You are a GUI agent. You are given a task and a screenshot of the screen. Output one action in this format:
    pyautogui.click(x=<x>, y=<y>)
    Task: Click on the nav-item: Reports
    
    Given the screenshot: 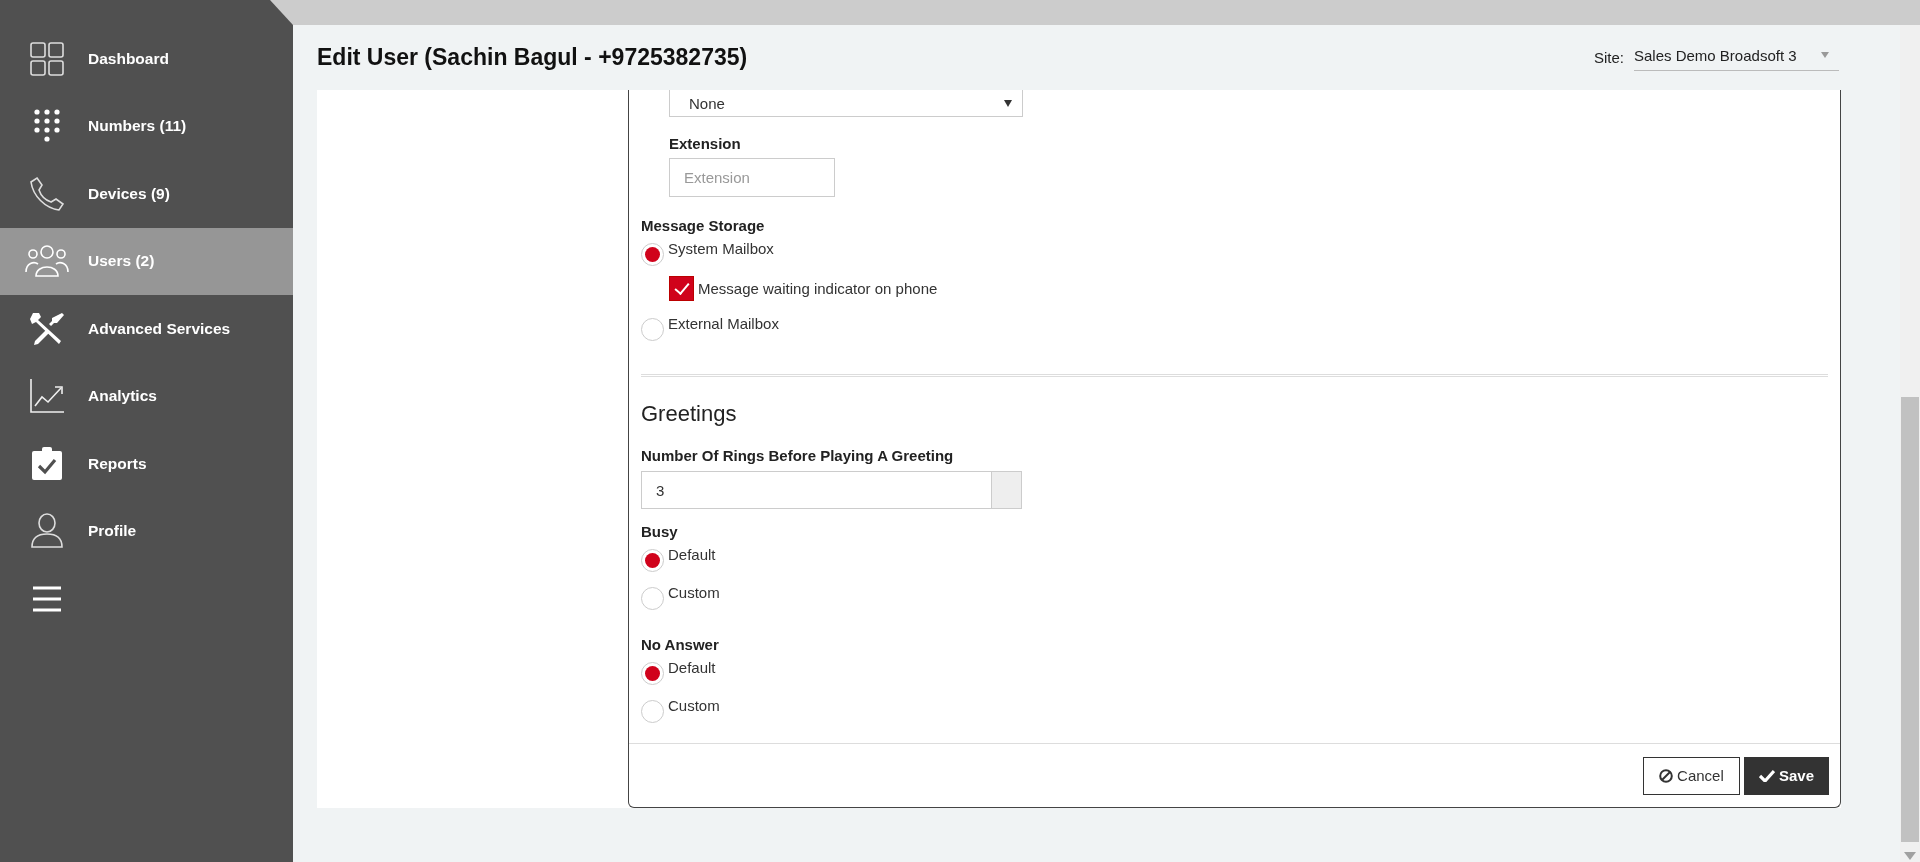 What is the action you would take?
    pyautogui.click(x=146, y=464)
    